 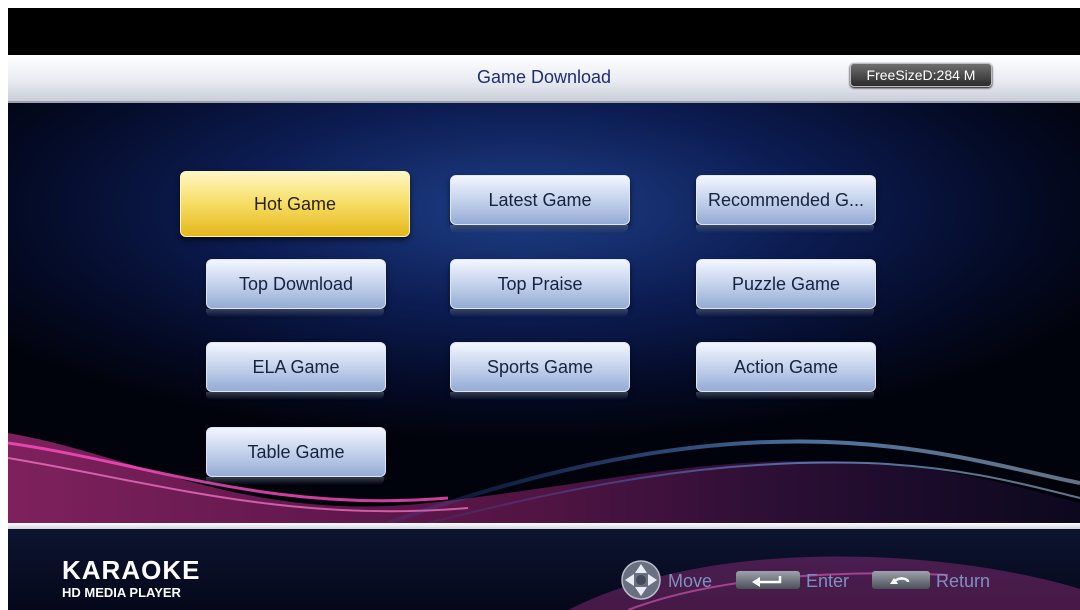 I want to click on logo-karaoke: KARAOKE, so click(x=131, y=570).